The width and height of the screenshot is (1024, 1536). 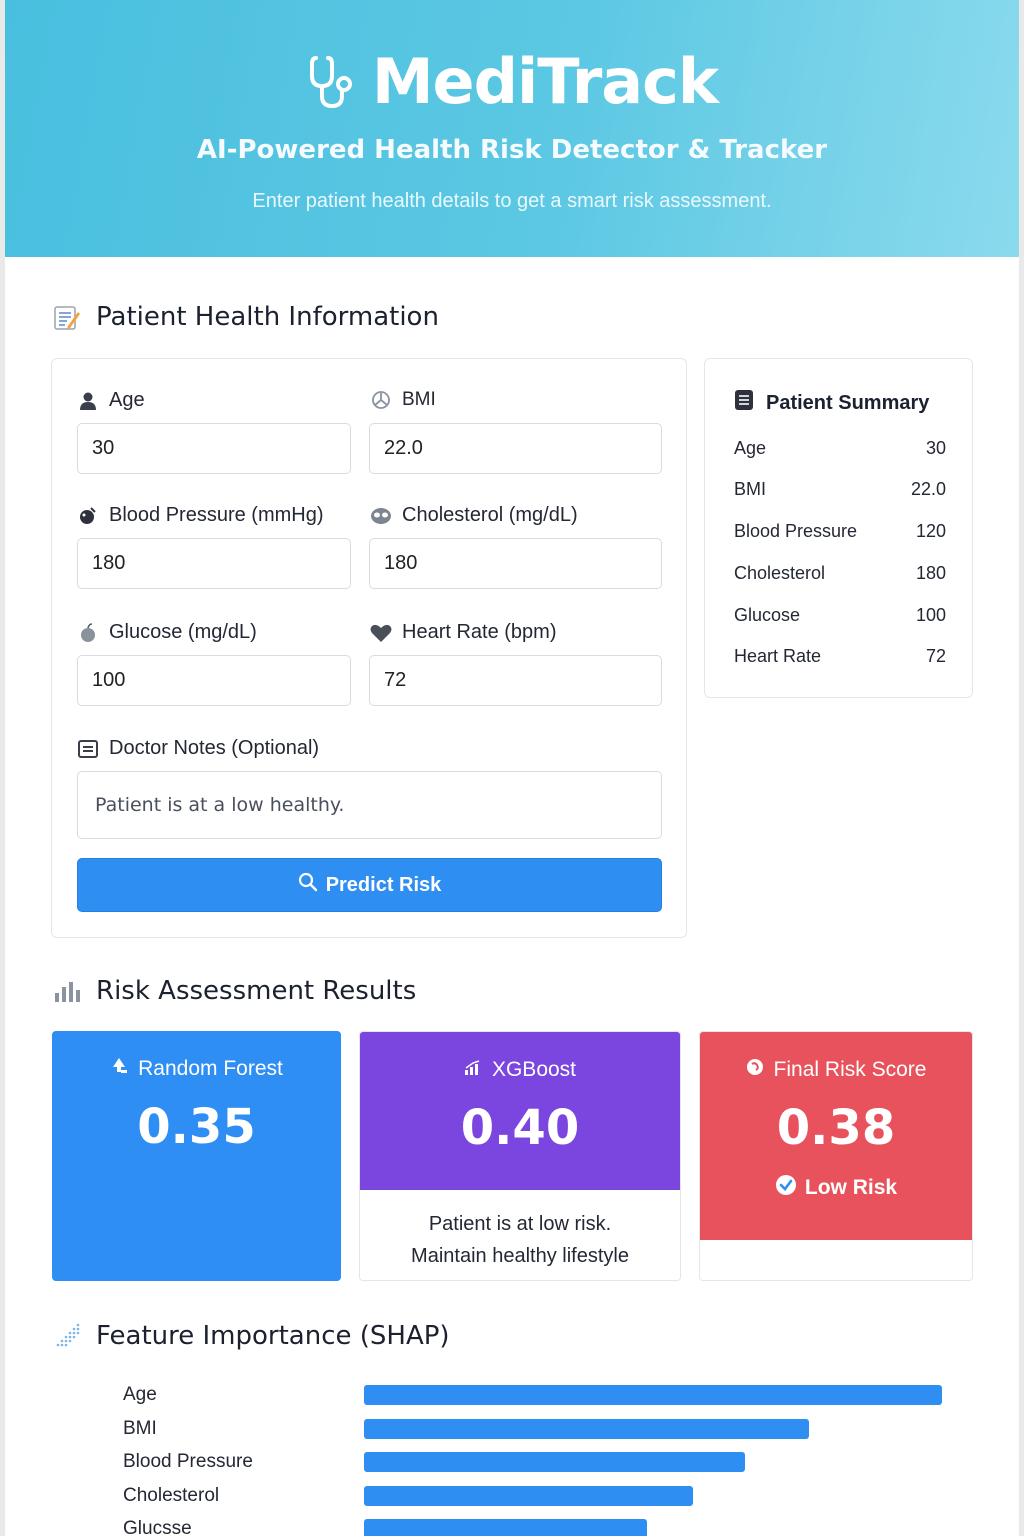 I want to click on random-forest-label: Random Forest, so click(x=196, y=1069).